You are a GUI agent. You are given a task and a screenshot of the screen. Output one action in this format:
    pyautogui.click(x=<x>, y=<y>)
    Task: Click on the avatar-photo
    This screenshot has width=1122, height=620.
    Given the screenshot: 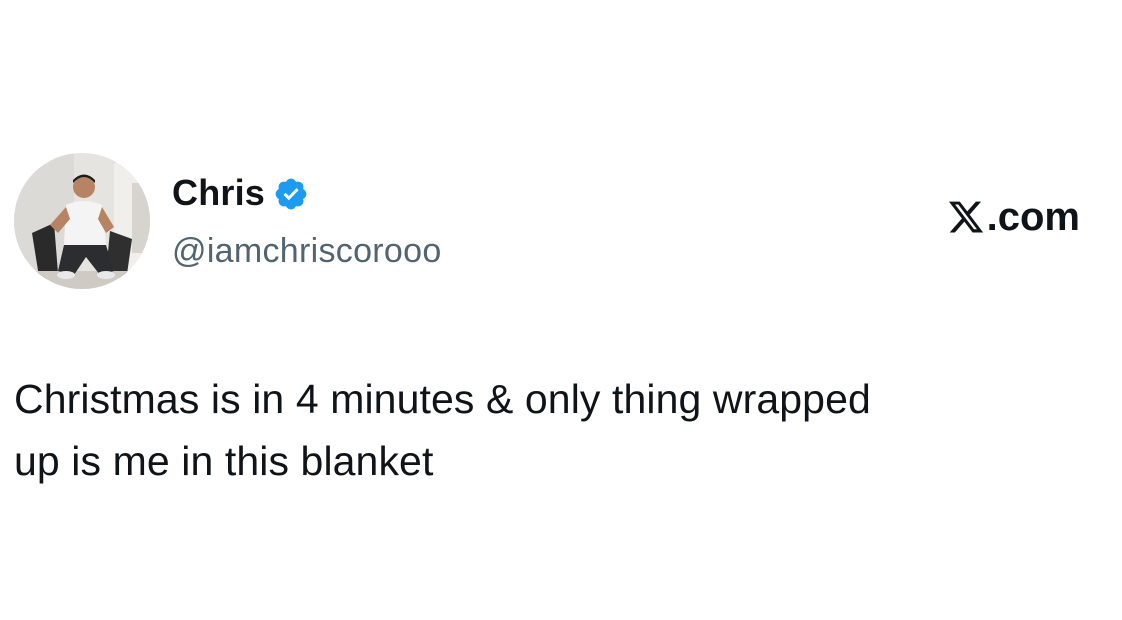 What is the action you would take?
    pyautogui.click(x=82, y=221)
    